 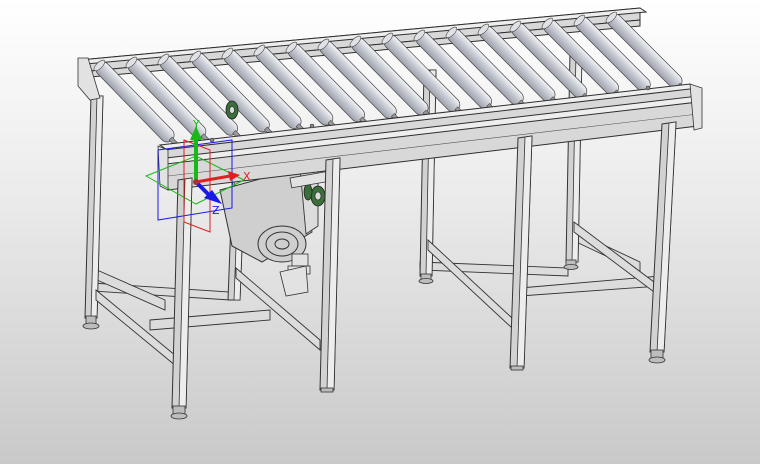 I want to click on triad-origin, so click(x=196, y=182).